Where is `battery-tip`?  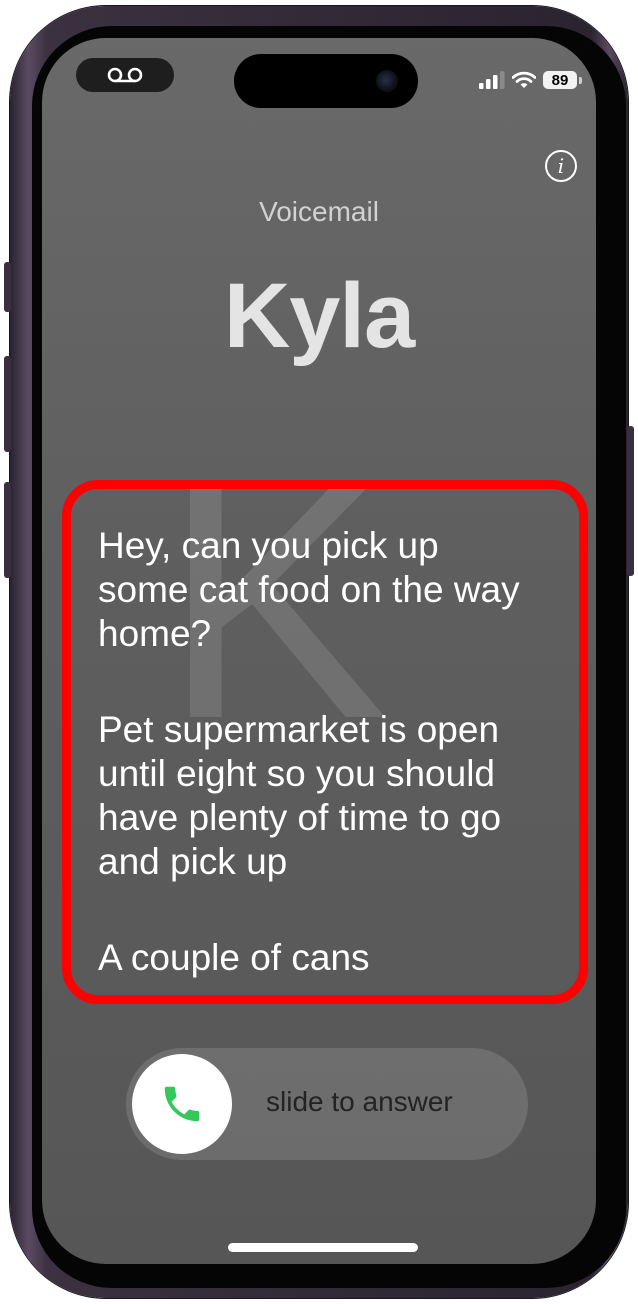 battery-tip is located at coordinates (580, 80).